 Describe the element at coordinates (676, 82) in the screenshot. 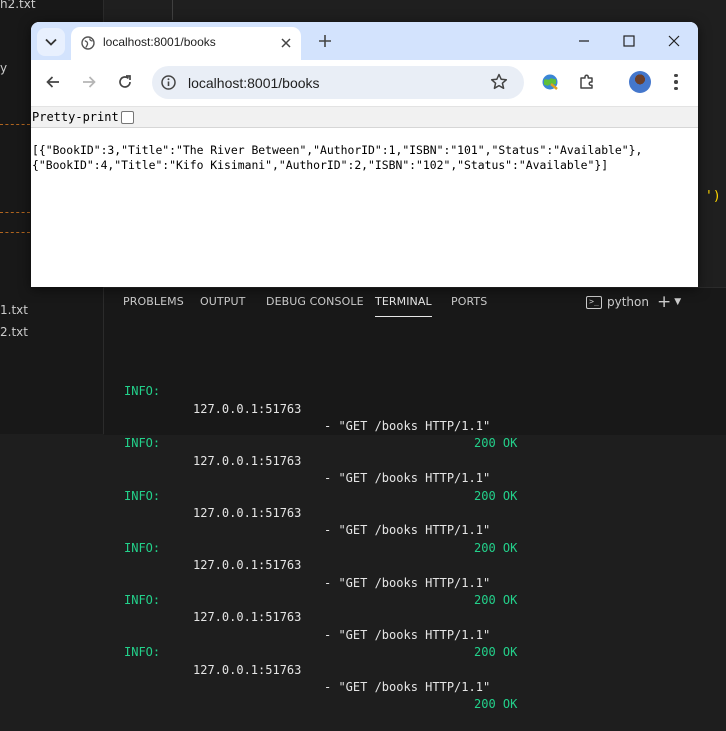

I see `kebab-menu-icon` at that location.